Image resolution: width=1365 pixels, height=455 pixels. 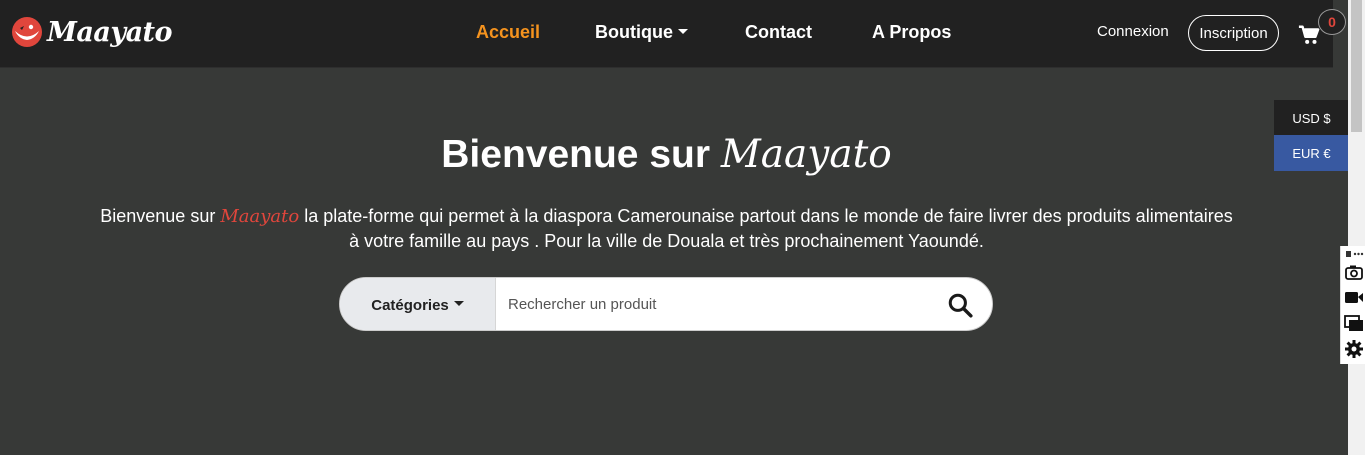 I want to click on video-icon, so click(x=1354, y=297).